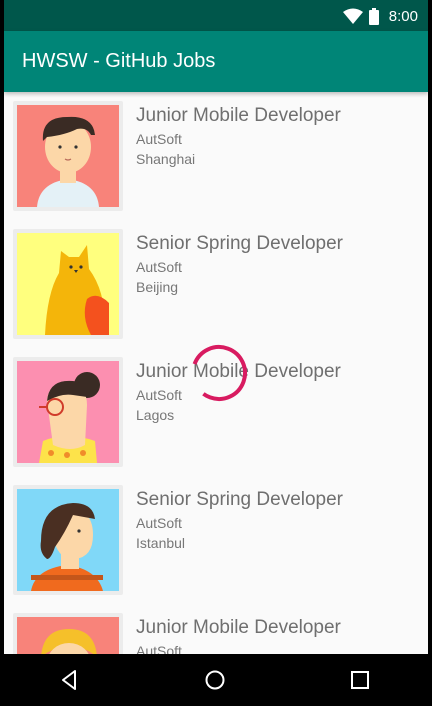 The image size is (432, 706). What do you see at coordinates (352, 16) in the screenshot?
I see `wifi-icon` at bounding box center [352, 16].